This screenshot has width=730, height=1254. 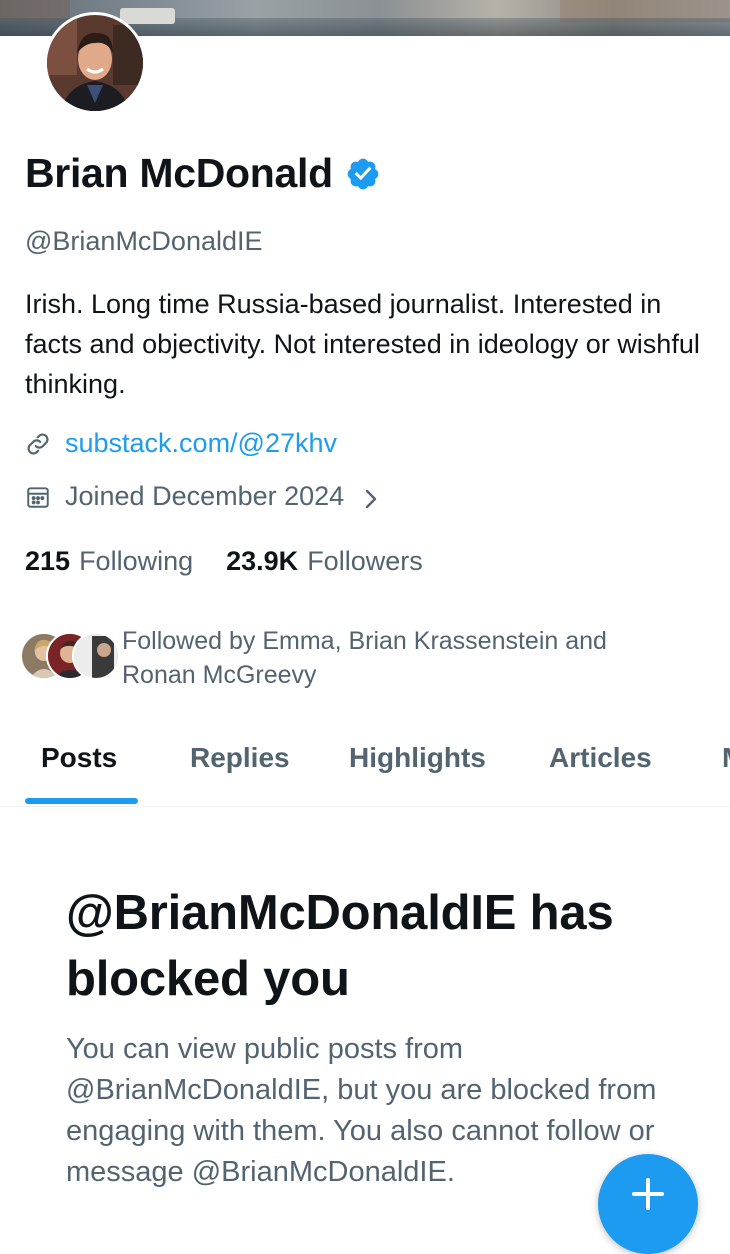 What do you see at coordinates (136, 561) in the screenshot?
I see `following-label: Following` at bounding box center [136, 561].